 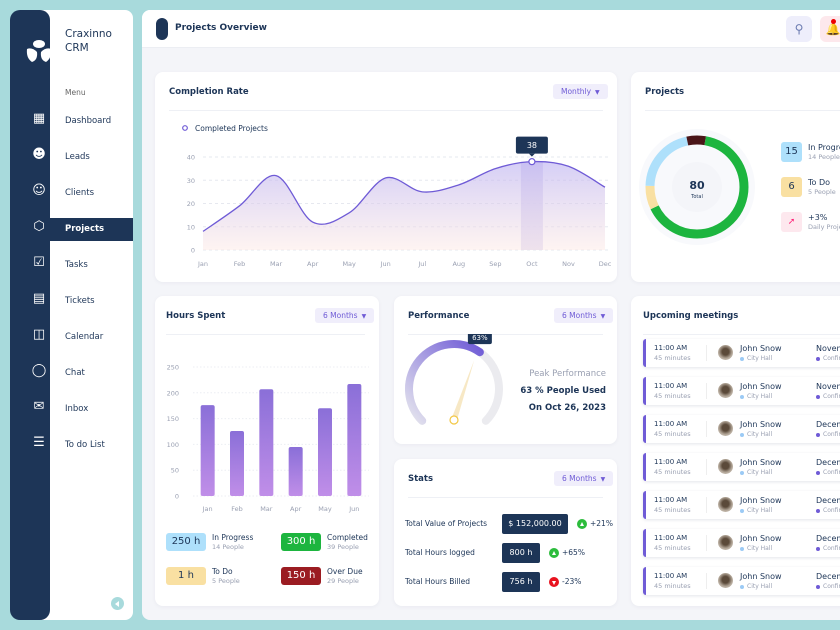 What do you see at coordinates (830, 29) in the screenshot?
I see `notifications-button: 🔔` at bounding box center [830, 29].